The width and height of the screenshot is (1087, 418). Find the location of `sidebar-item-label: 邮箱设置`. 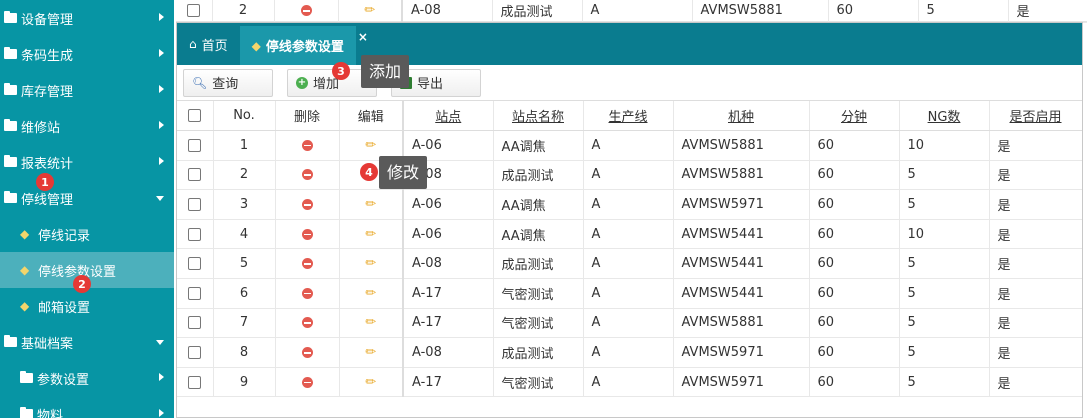

sidebar-item-label: 邮箱设置 is located at coordinates (64, 308).